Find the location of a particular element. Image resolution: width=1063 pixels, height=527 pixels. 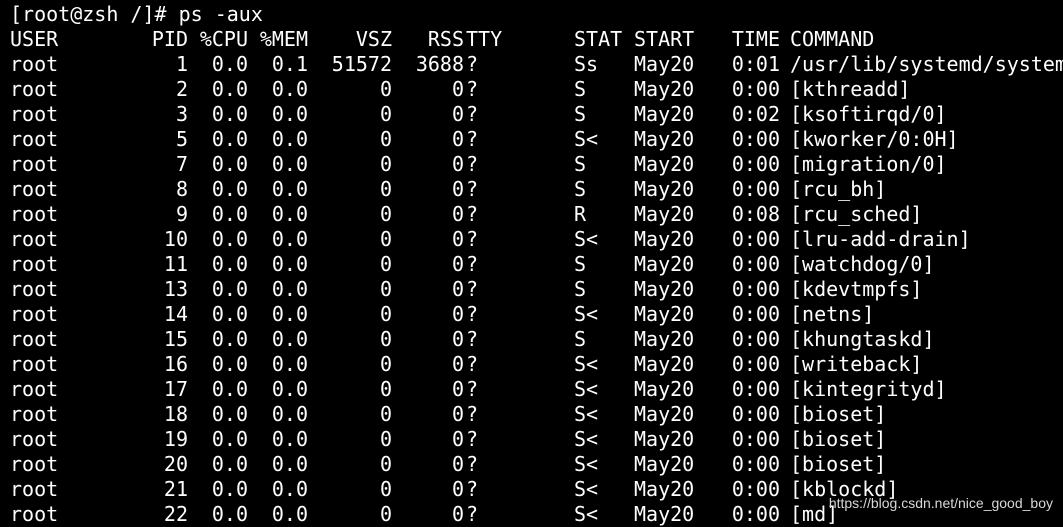

process-pid: 14 is located at coordinates (175, 314).